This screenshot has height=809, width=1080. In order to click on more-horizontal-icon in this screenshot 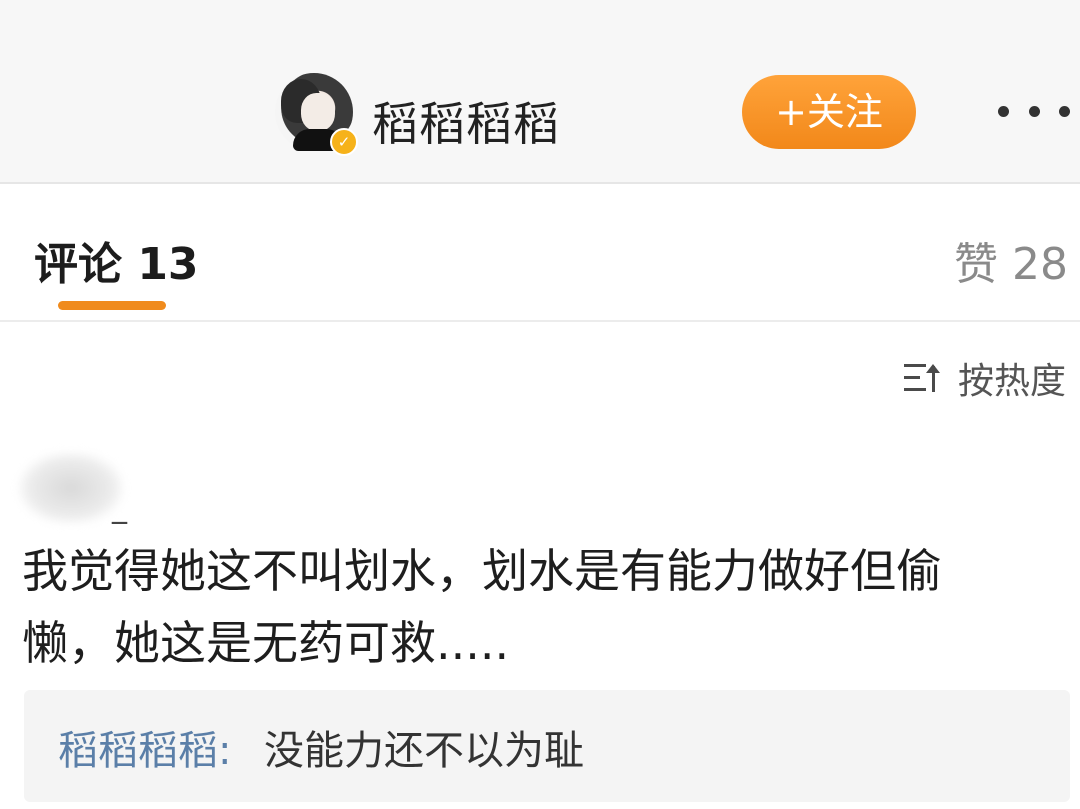, I will do `click(1034, 111)`.